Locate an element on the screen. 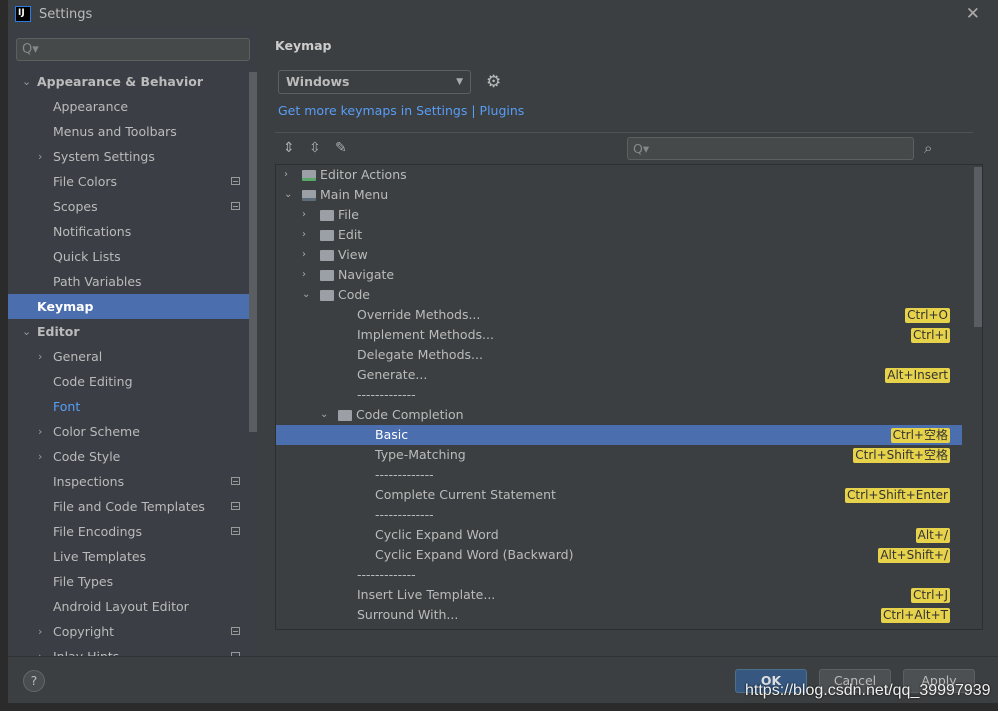 This screenshot has width=998, height=711. sidebar-item: › Inlay Hints is located at coordinates (132, 650).